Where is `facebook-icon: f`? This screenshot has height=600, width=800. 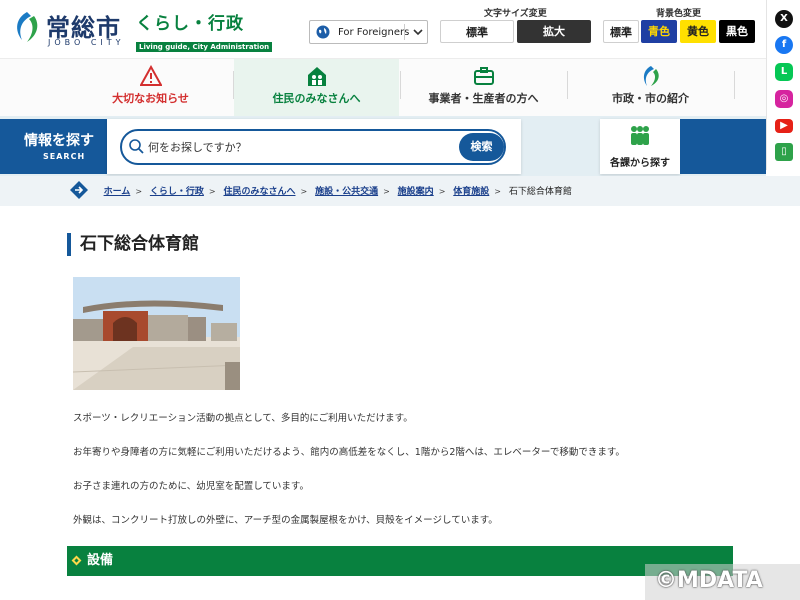
facebook-icon: f is located at coordinates (784, 45).